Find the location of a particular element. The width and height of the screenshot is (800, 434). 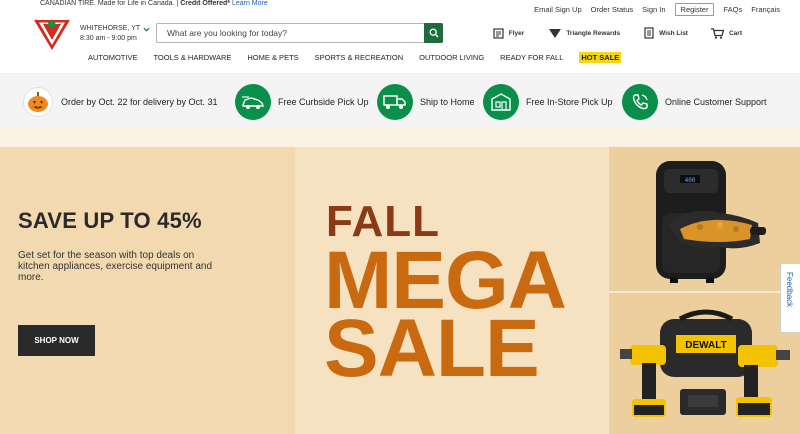

service-item-support: Online Customer Support is located at coordinates (694, 102).